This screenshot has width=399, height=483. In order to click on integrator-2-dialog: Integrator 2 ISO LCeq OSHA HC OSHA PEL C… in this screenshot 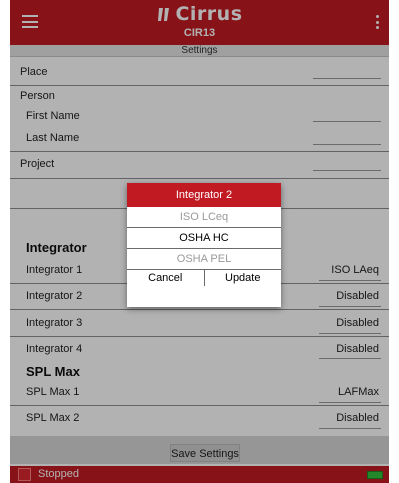, I will do `click(204, 245)`.